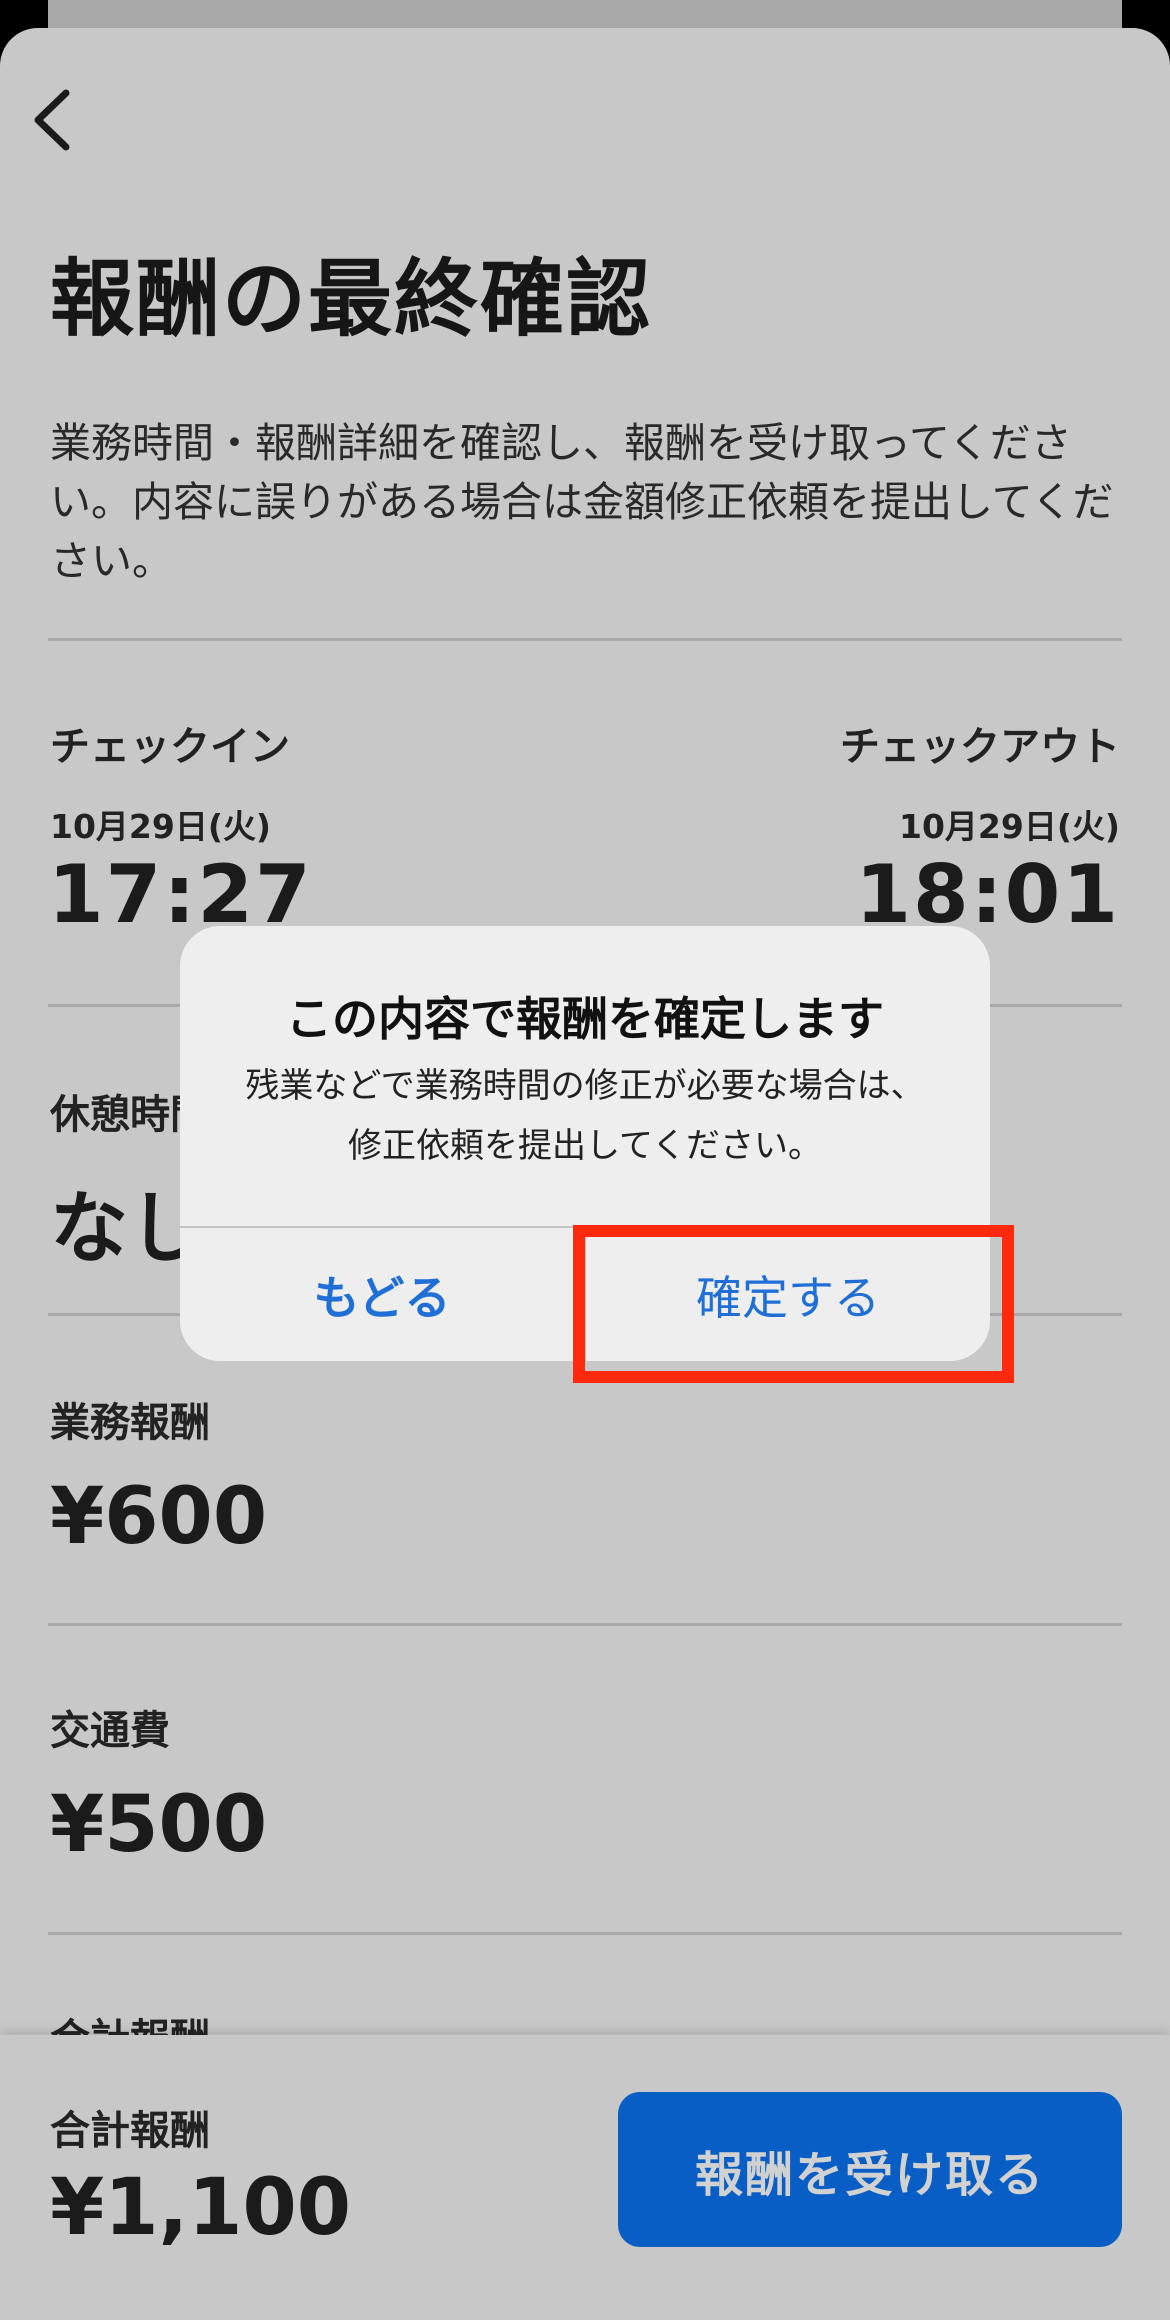 The image size is (1170, 2320). What do you see at coordinates (585, 1086) in the screenshot?
I see `dialog-message-line: 残業などで業務時間の修正が必要な場合は、` at bounding box center [585, 1086].